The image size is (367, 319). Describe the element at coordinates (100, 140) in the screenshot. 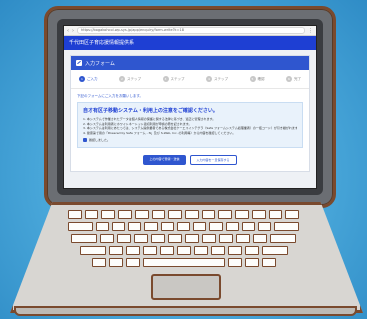

I see `agree-label: 確認しました。` at that location.